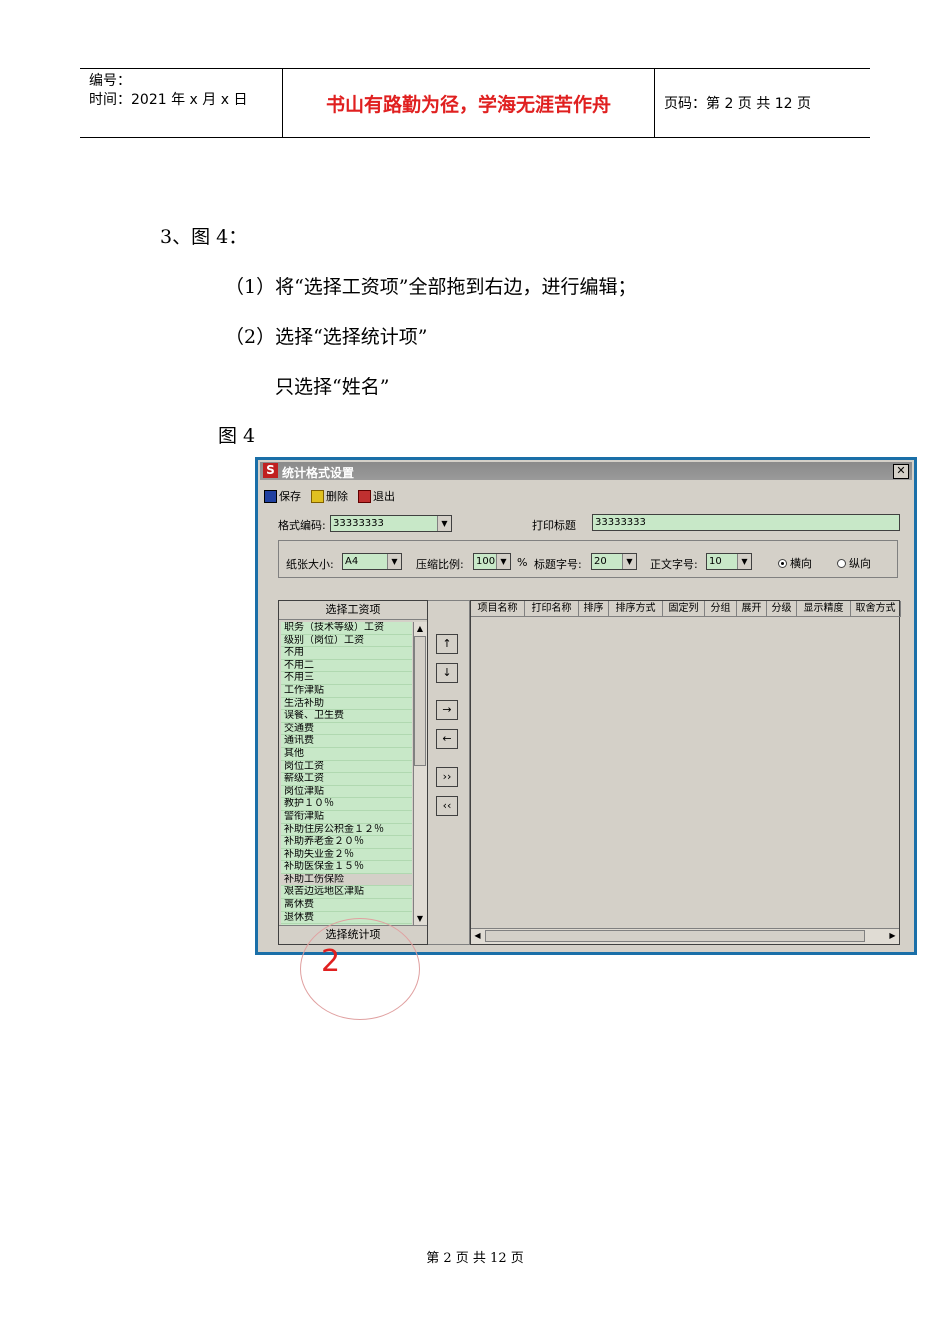 The height and width of the screenshot is (1344, 950). What do you see at coordinates (346, 666) in the screenshot?
I see `wage-list-item: 不用二` at bounding box center [346, 666].